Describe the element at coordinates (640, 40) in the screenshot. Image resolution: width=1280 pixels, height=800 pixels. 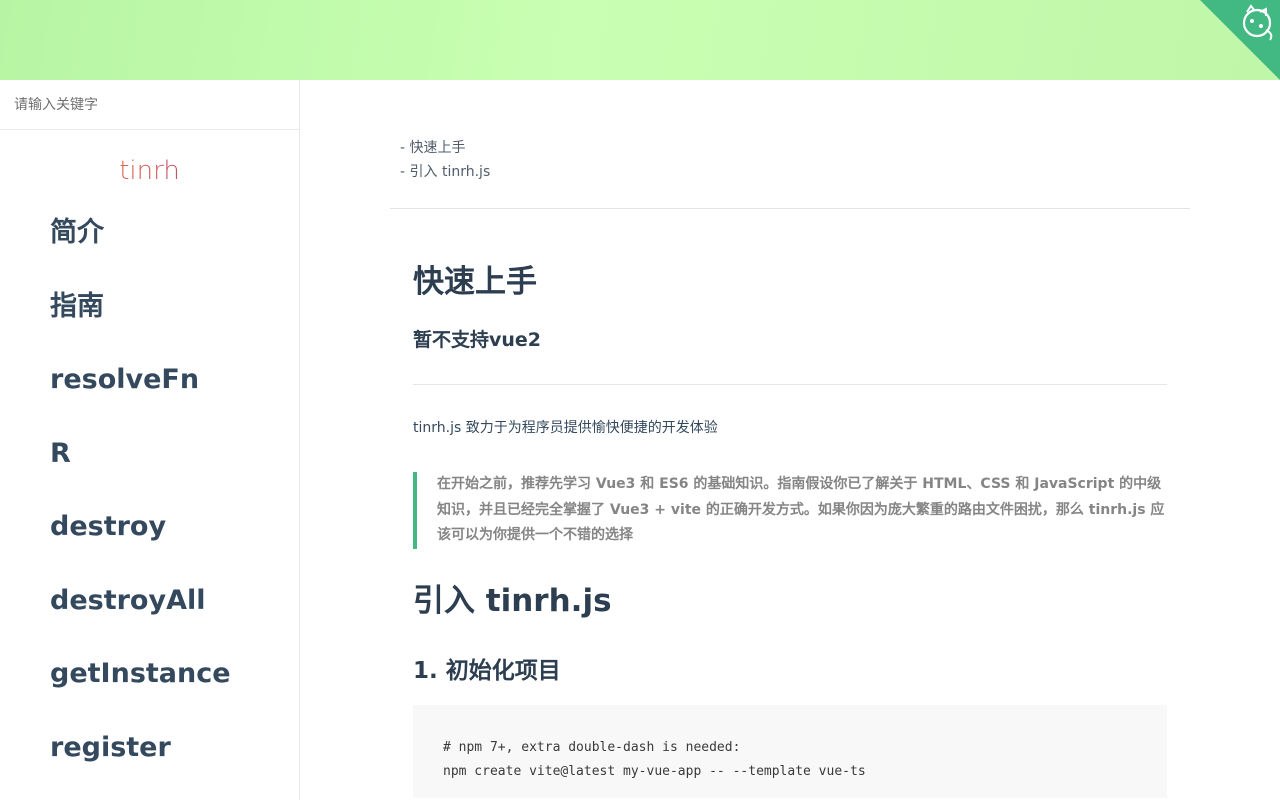
I see `top-header-bar` at that location.